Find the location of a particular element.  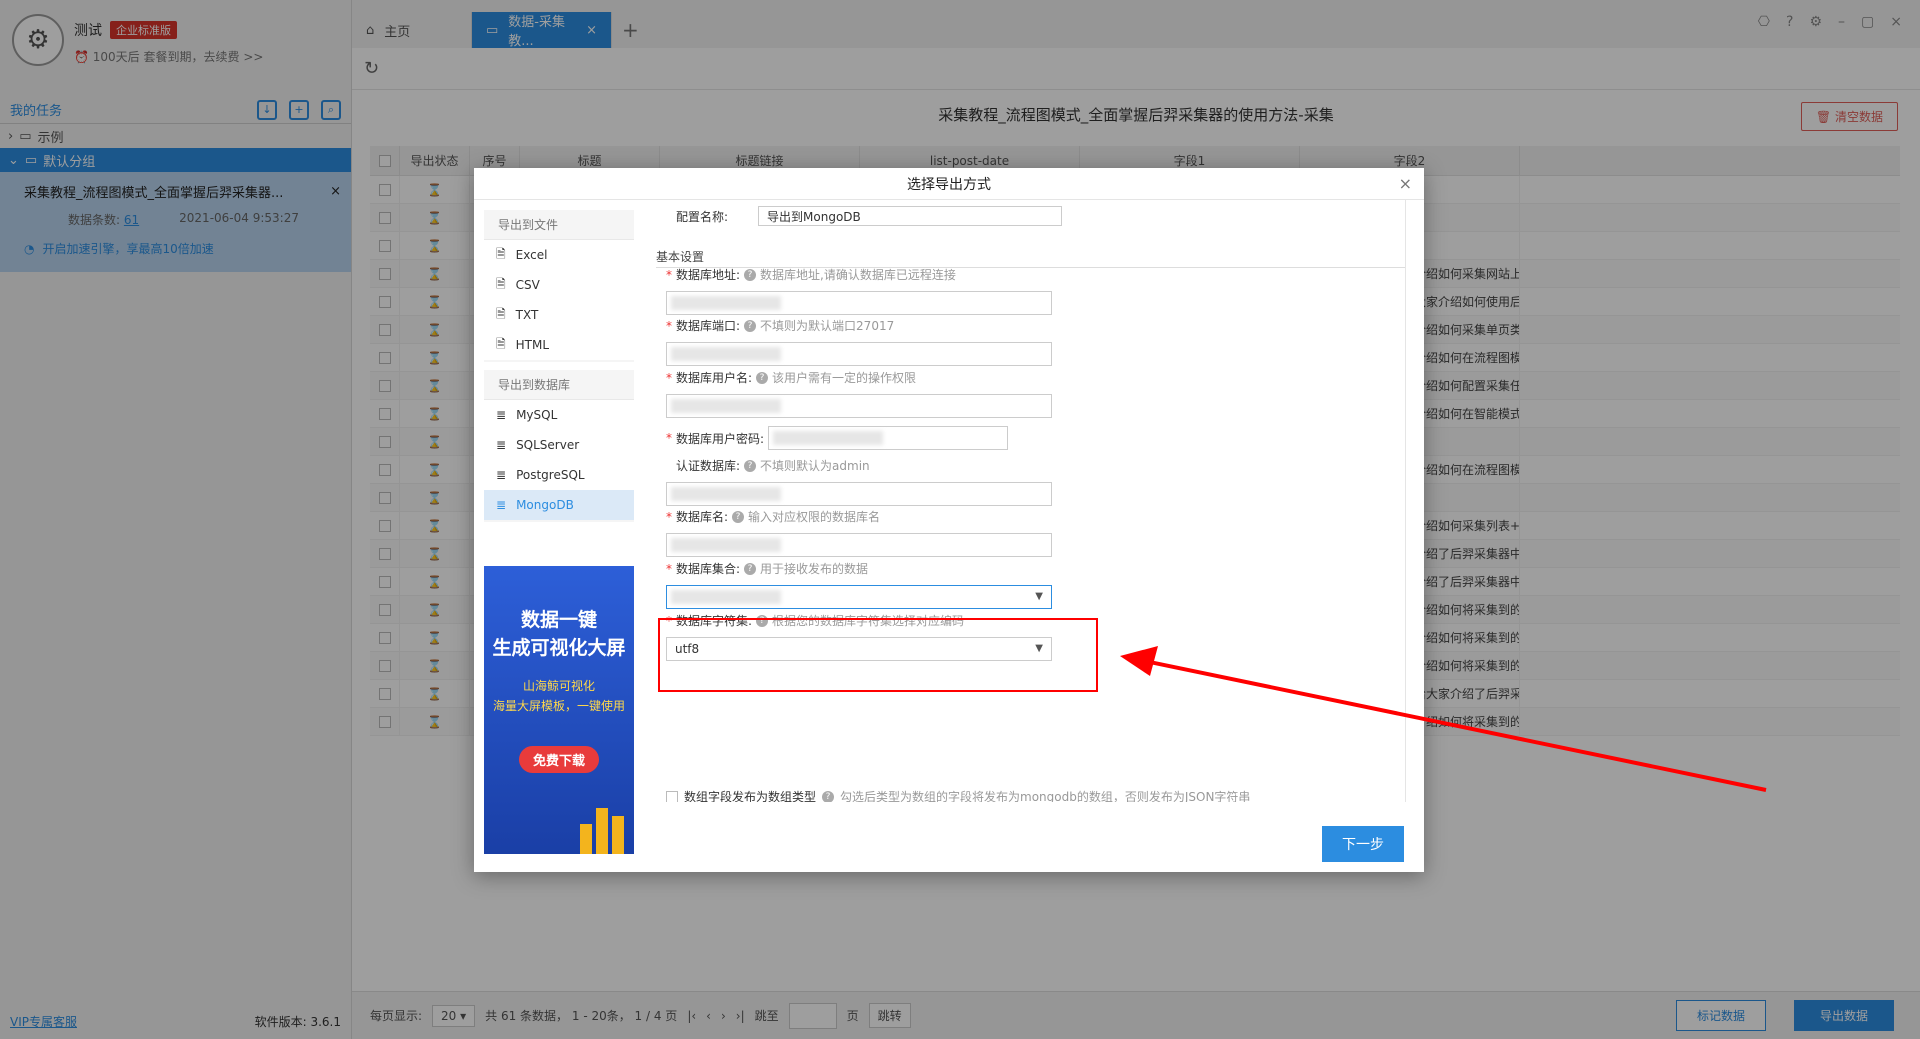

field-label: 数据库集合: is located at coordinates (708, 569).